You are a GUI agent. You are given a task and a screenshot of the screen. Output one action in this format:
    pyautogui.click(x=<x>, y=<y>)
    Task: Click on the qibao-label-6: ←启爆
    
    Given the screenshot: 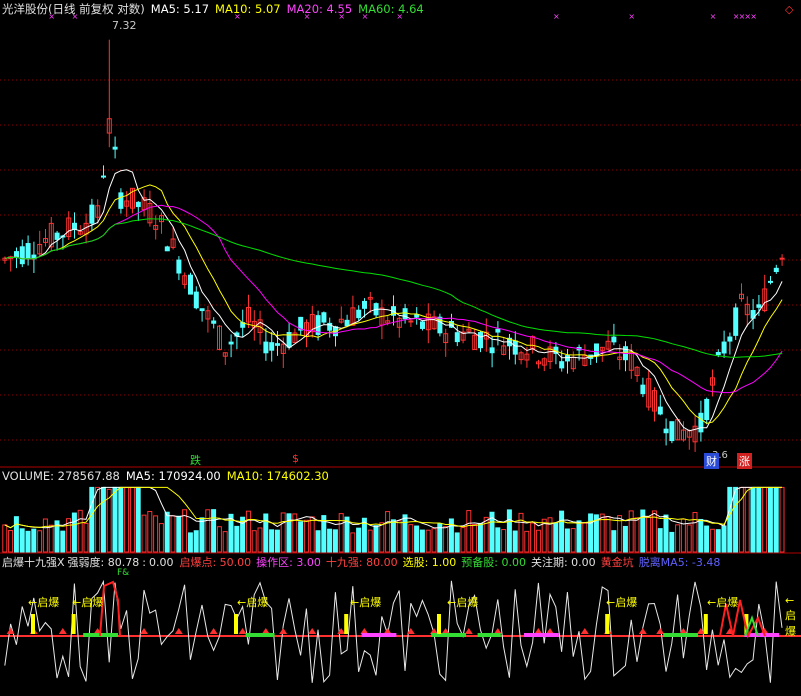 What is the action you would take?
    pyautogui.click(x=622, y=602)
    